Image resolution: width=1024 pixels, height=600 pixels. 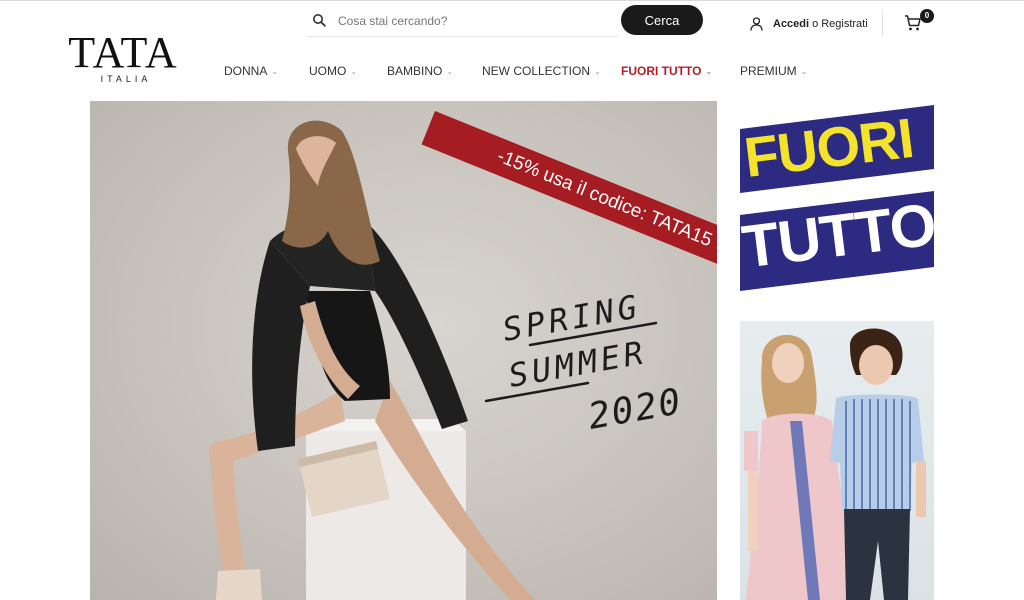 I want to click on search-button: Cerca, so click(x=662, y=20).